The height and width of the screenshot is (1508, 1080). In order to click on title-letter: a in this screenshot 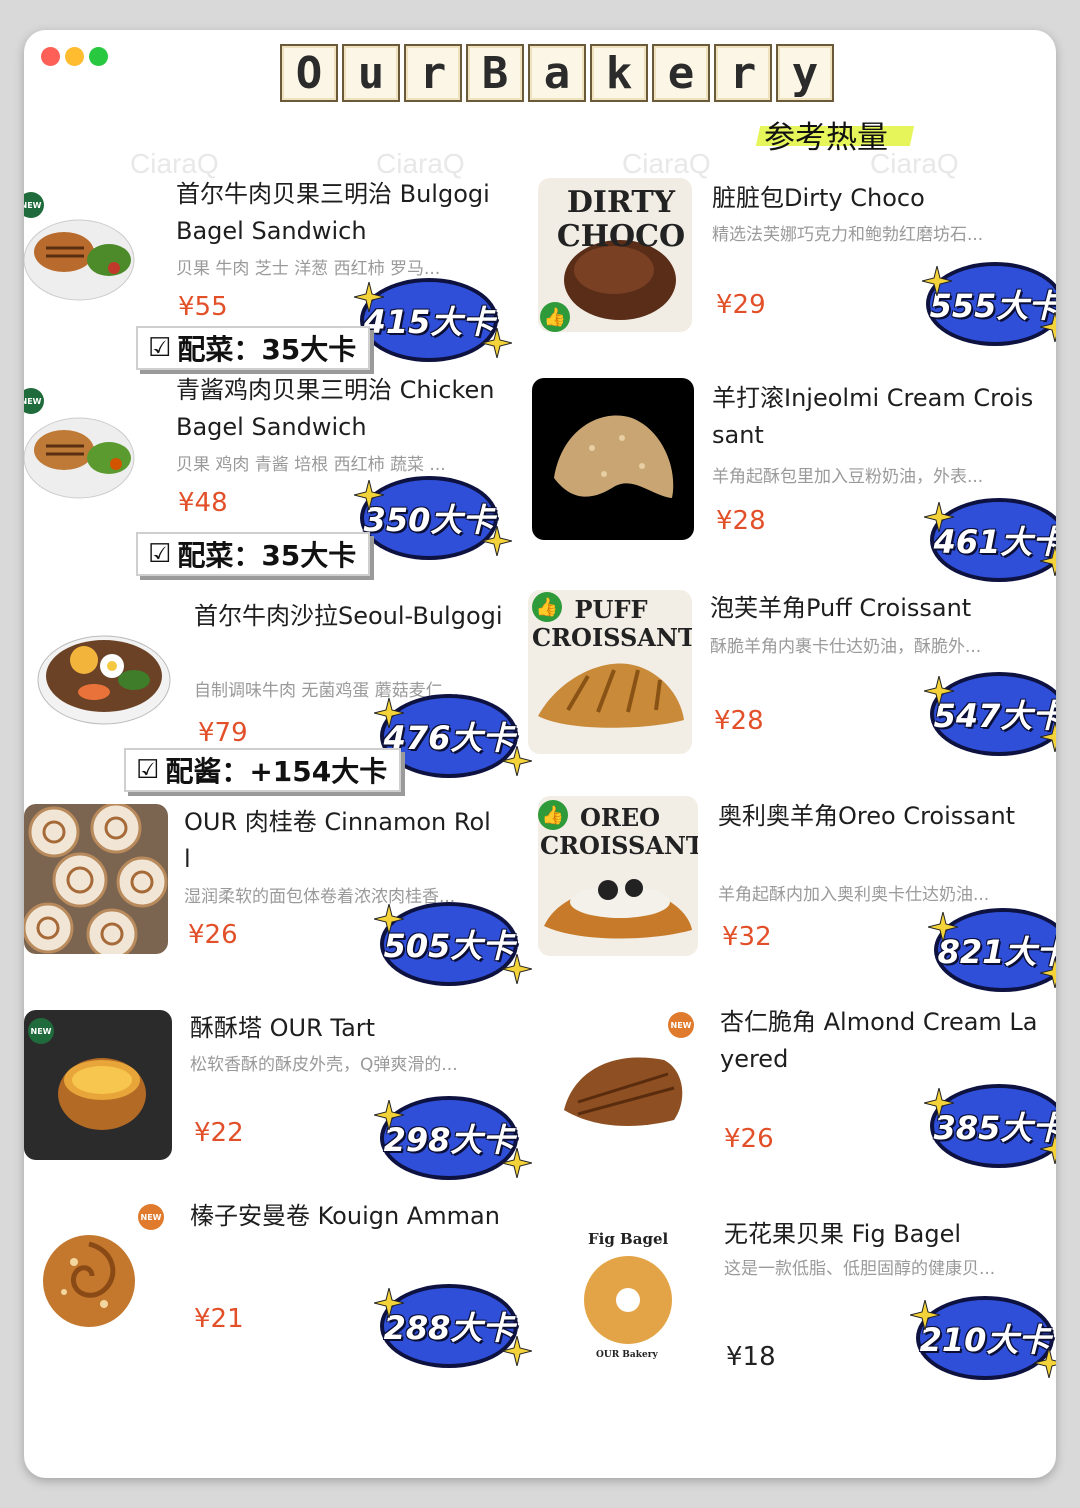, I will do `click(557, 73)`.